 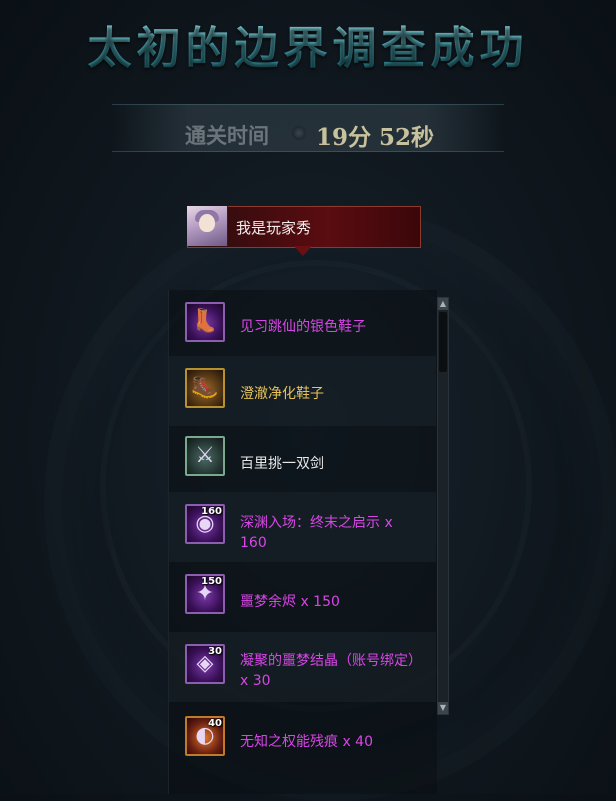 I want to click on clear-time-value: 19分 52秒, so click(x=375, y=137).